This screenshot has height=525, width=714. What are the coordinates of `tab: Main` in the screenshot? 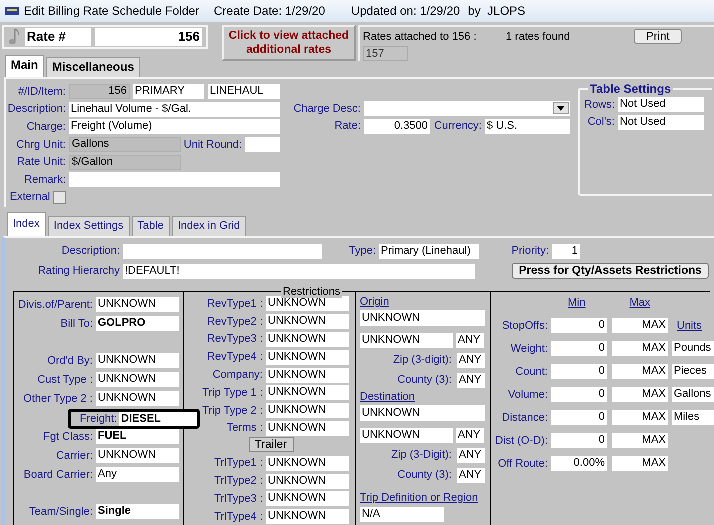 It's located at (24, 66).